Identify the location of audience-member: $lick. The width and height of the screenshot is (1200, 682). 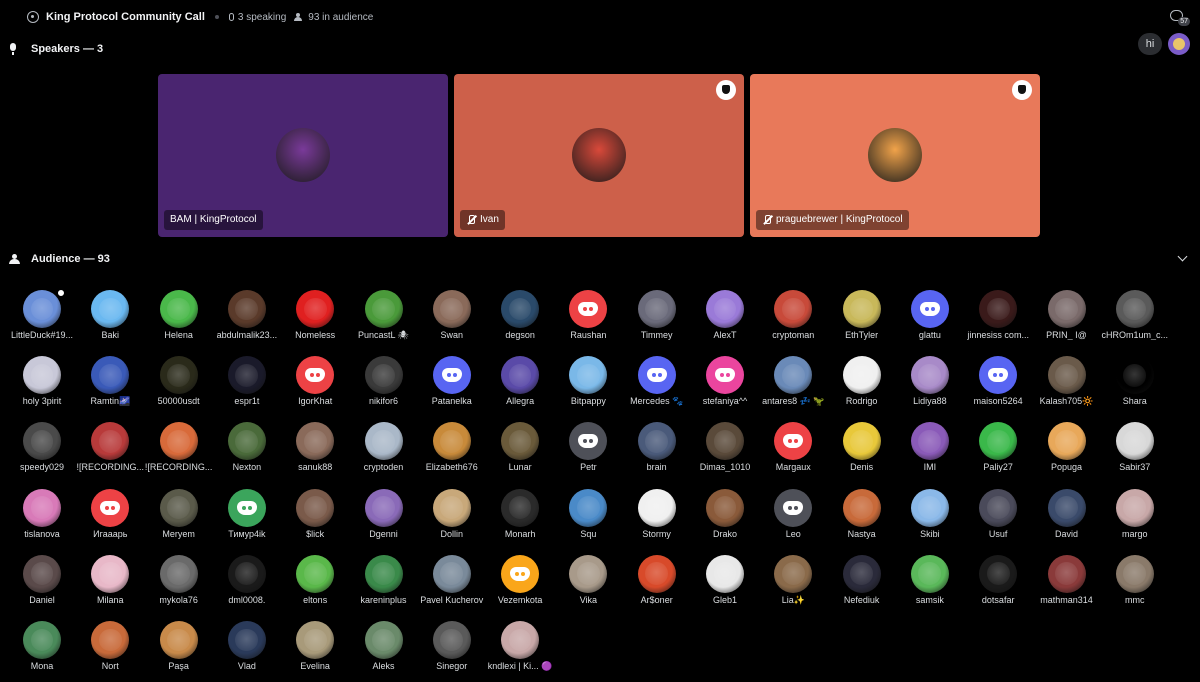
(315, 517).